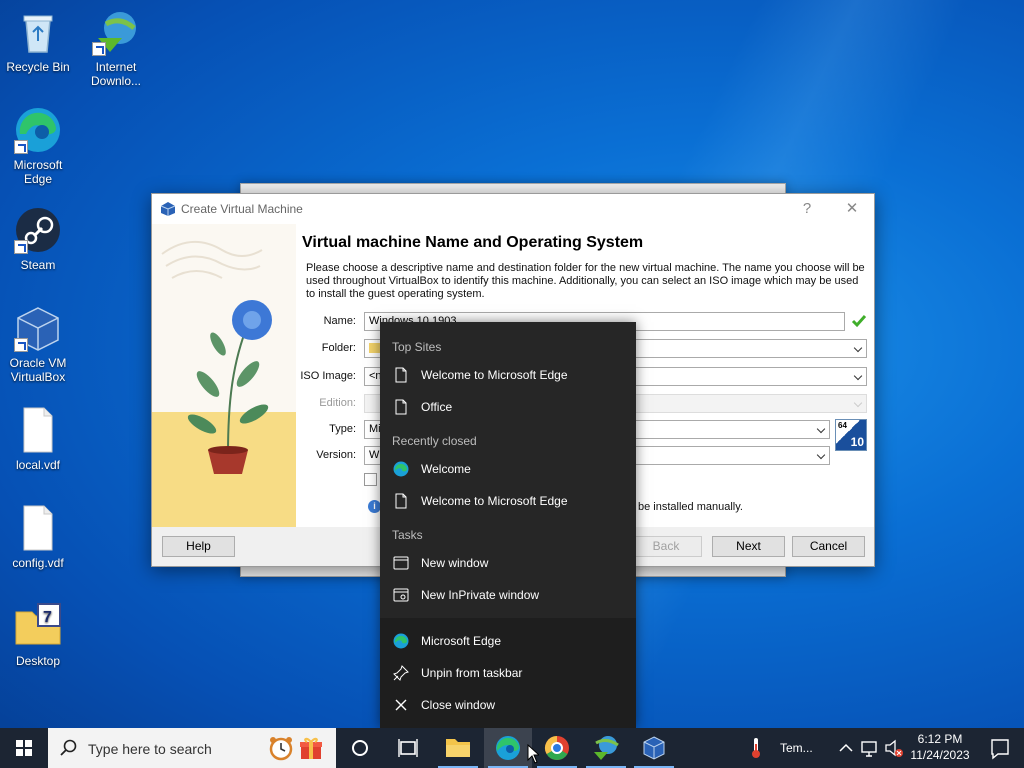 The image size is (1024, 768). I want to click on action-center-button, so click(1000, 748).